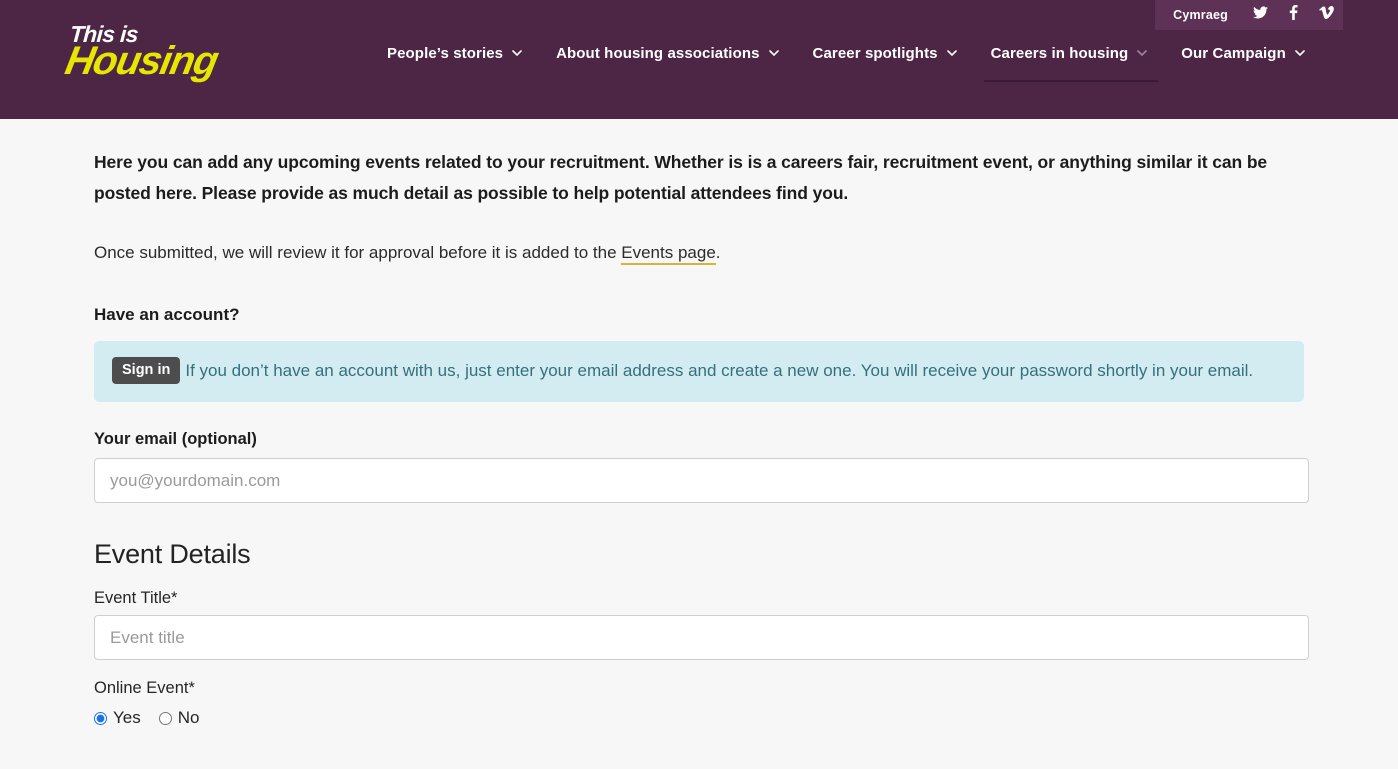  Describe the element at coordinates (1233, 53) in the screenshot. I see `nav-label: Our Campaign` at that location.